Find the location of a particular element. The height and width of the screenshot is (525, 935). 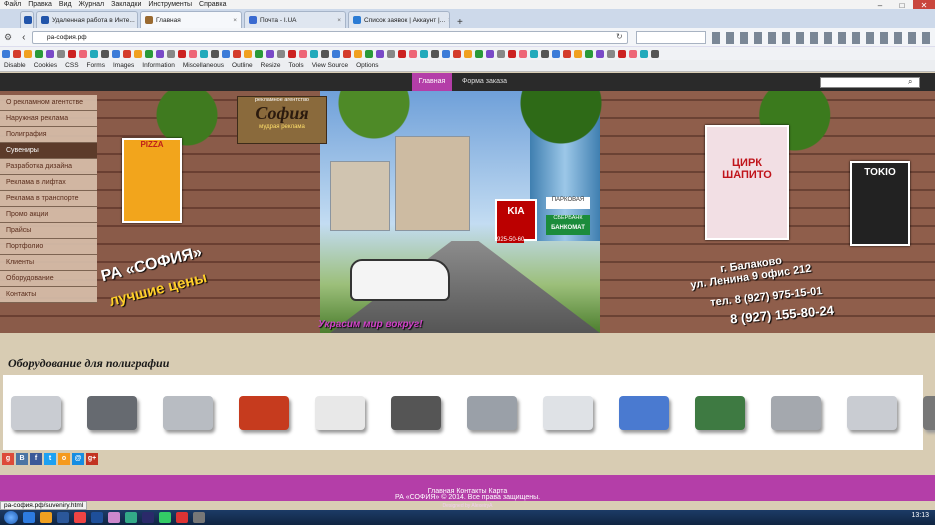

devbar-item: Information is located at coordinates (158, 65).